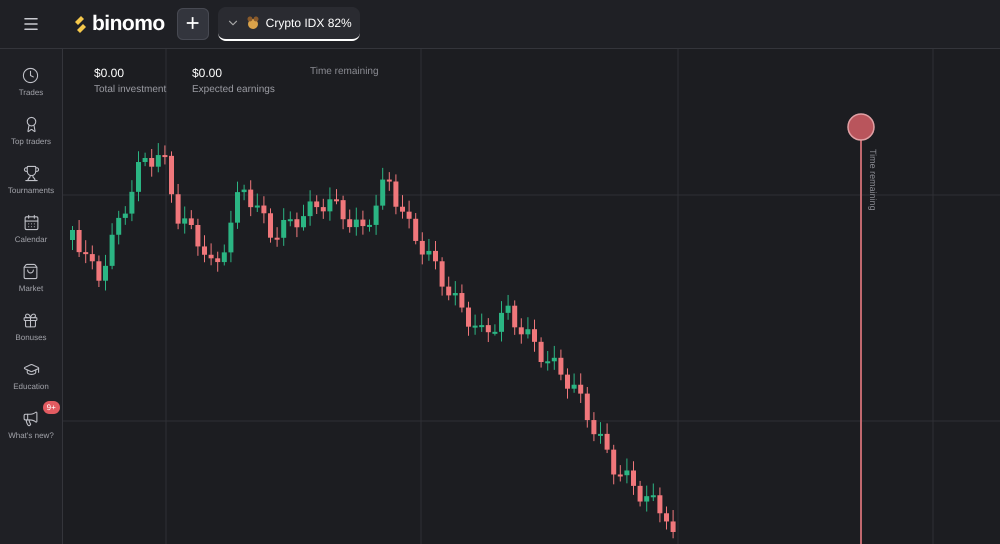 The height and width of the screenshot is (544, 1000). Describe the element at coordinates (31, 24) in the screenshot. I see `menu-icon` at that location.